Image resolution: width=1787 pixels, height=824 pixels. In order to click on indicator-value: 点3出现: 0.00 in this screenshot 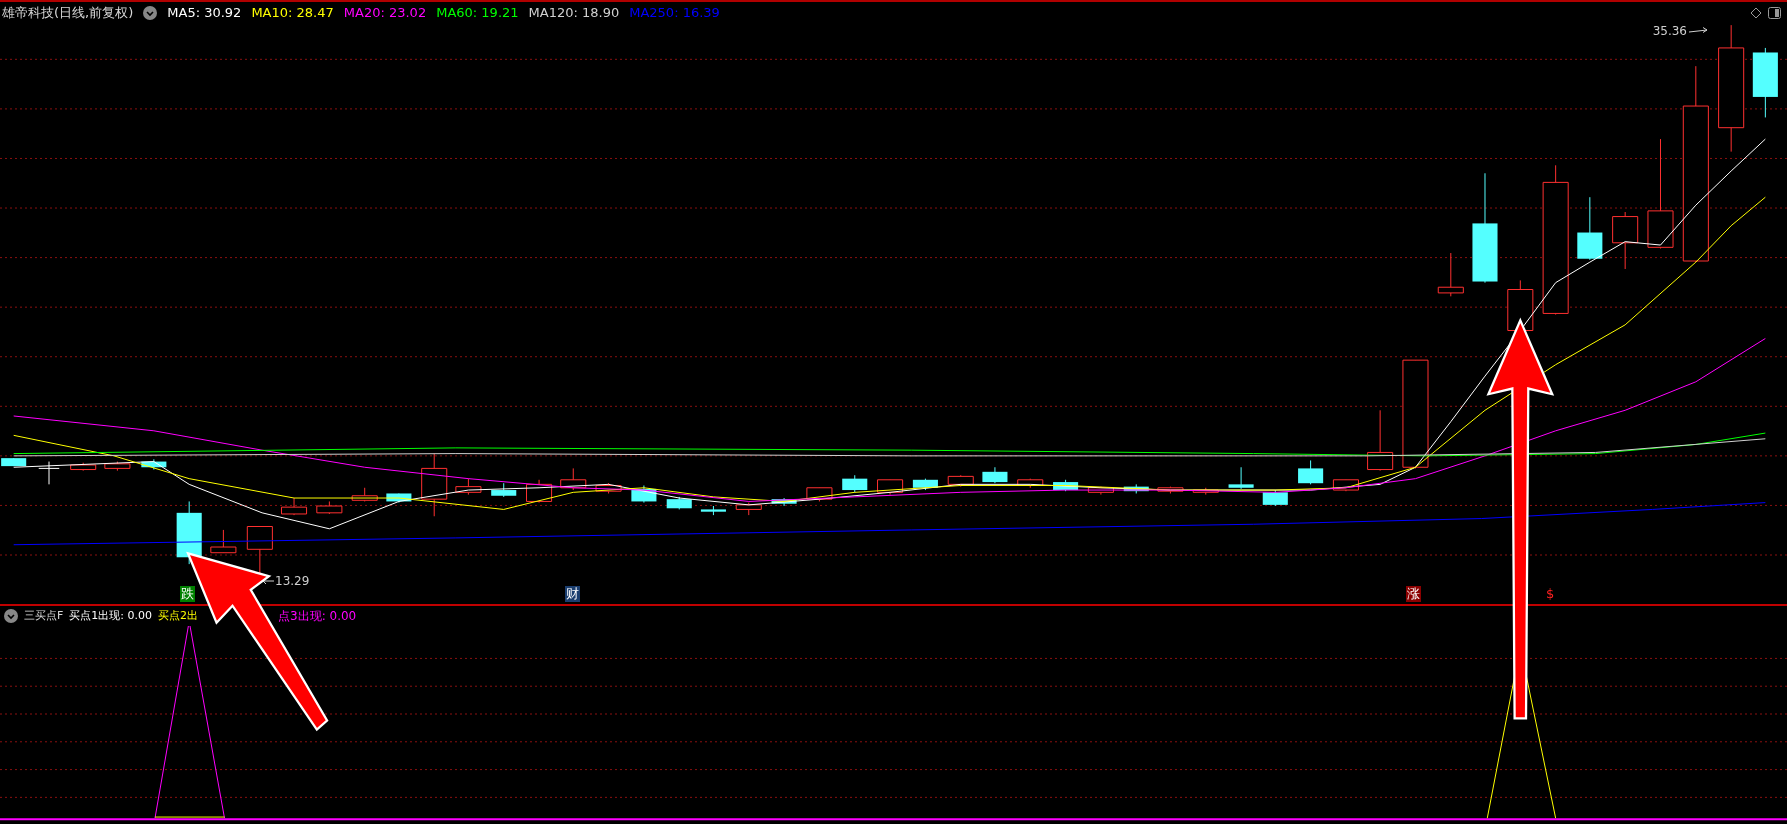, I will do `click(317, 616)`.